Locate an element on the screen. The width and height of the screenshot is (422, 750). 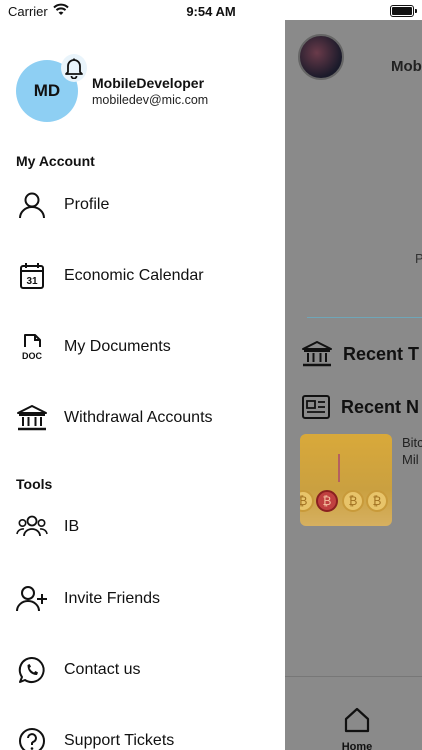
menu-item-label: Support Tickets is located at coordinates (119, 740).